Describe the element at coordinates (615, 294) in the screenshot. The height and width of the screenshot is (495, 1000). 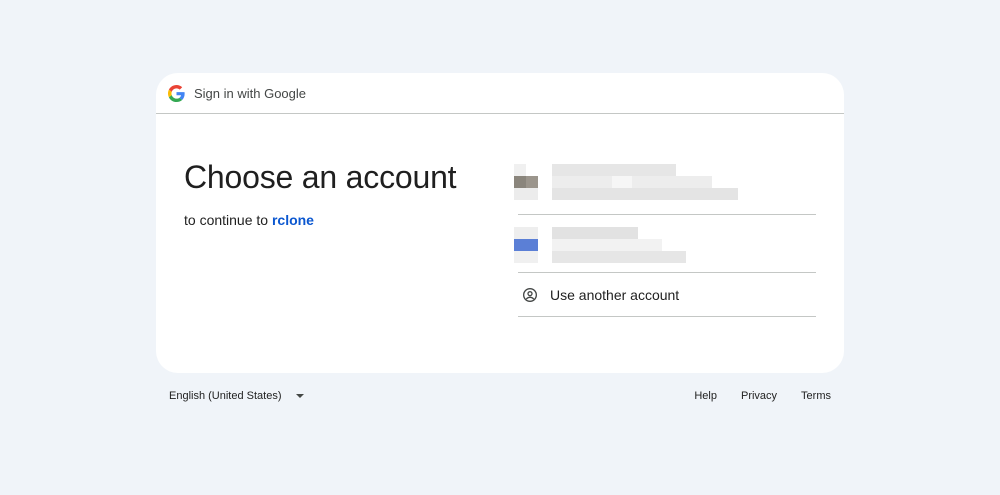
I see `use-another-account-label: Use another account` at that location.